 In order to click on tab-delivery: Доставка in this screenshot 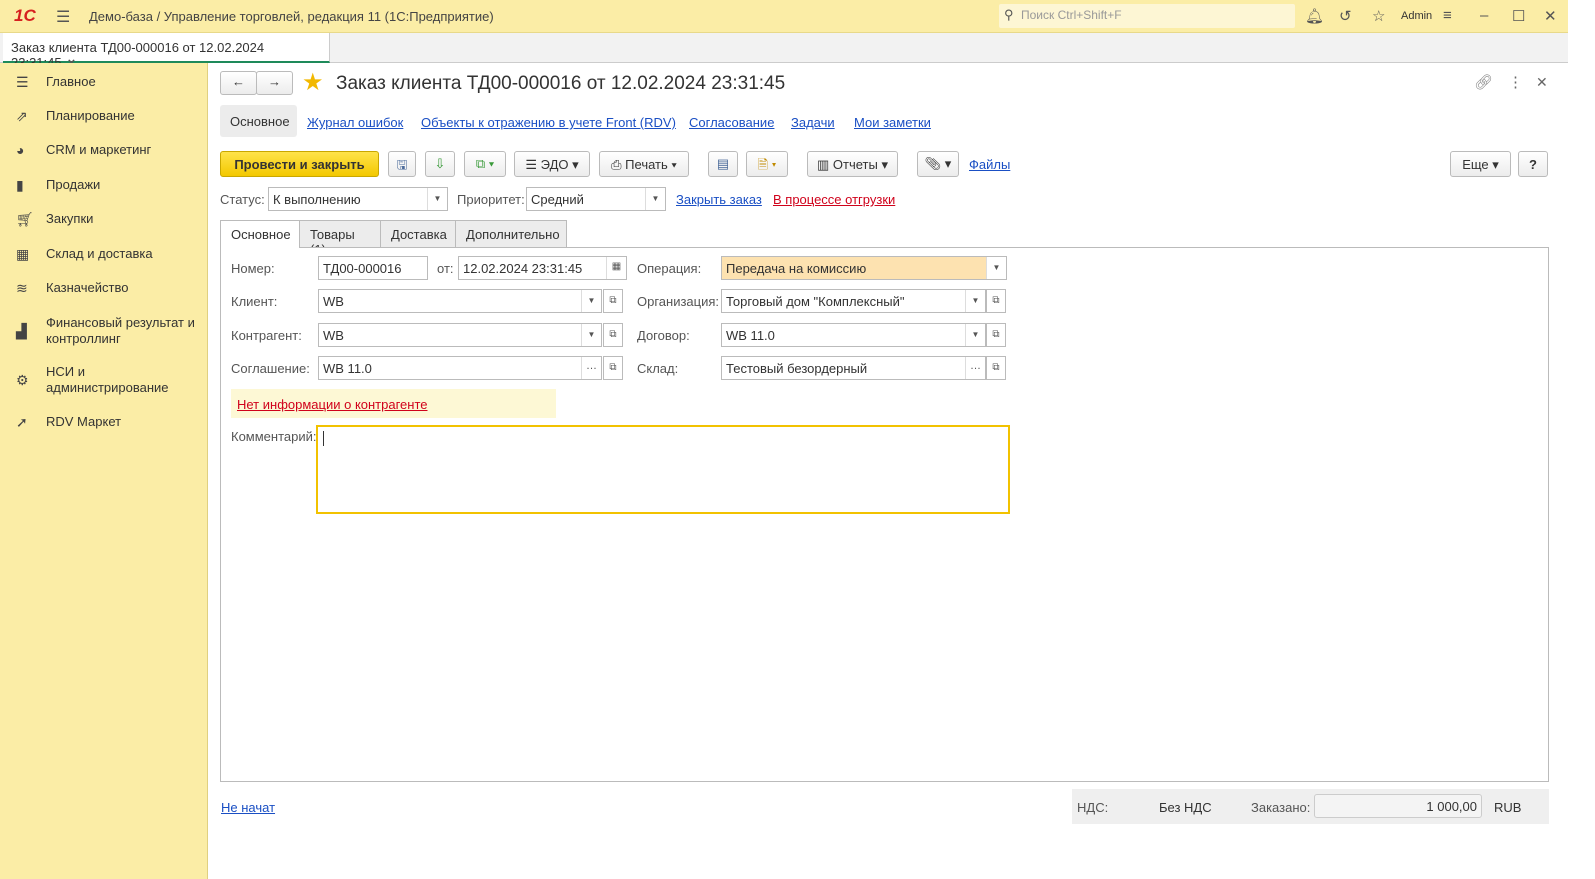, I will do `click(418, 233)`.